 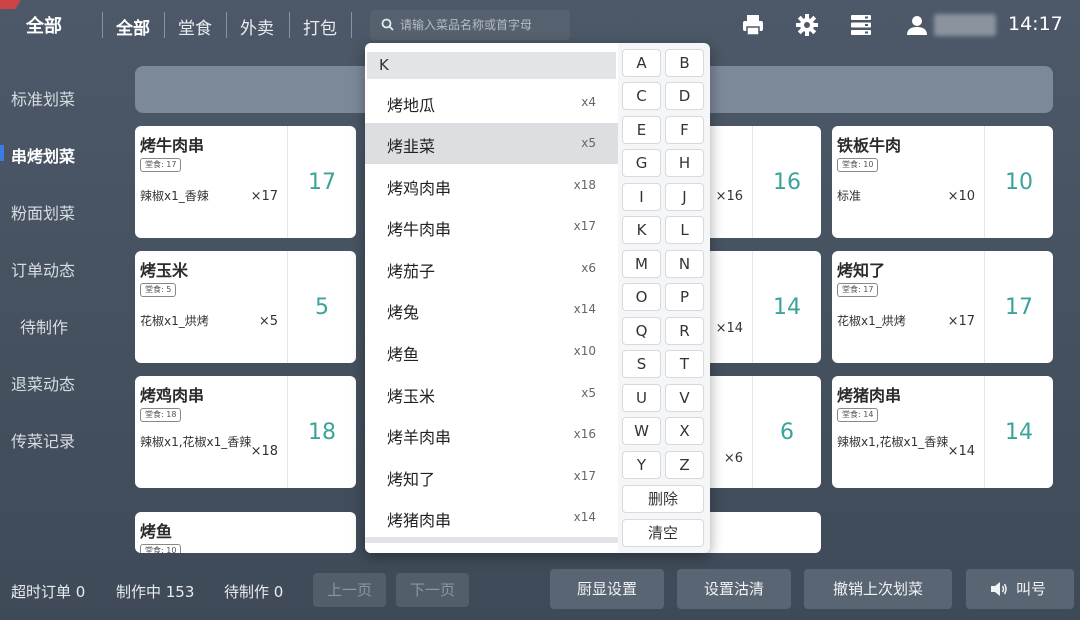 I want to click on delete-button: 删除, so click(x=663, y=499).